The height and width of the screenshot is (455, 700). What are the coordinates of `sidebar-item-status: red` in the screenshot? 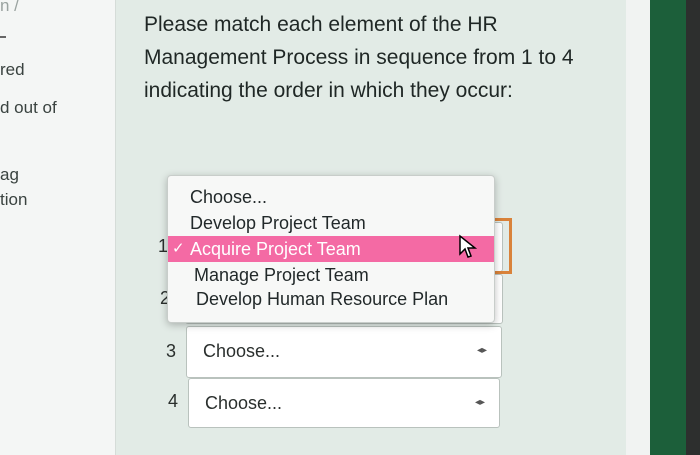 It's located at (12, 69).